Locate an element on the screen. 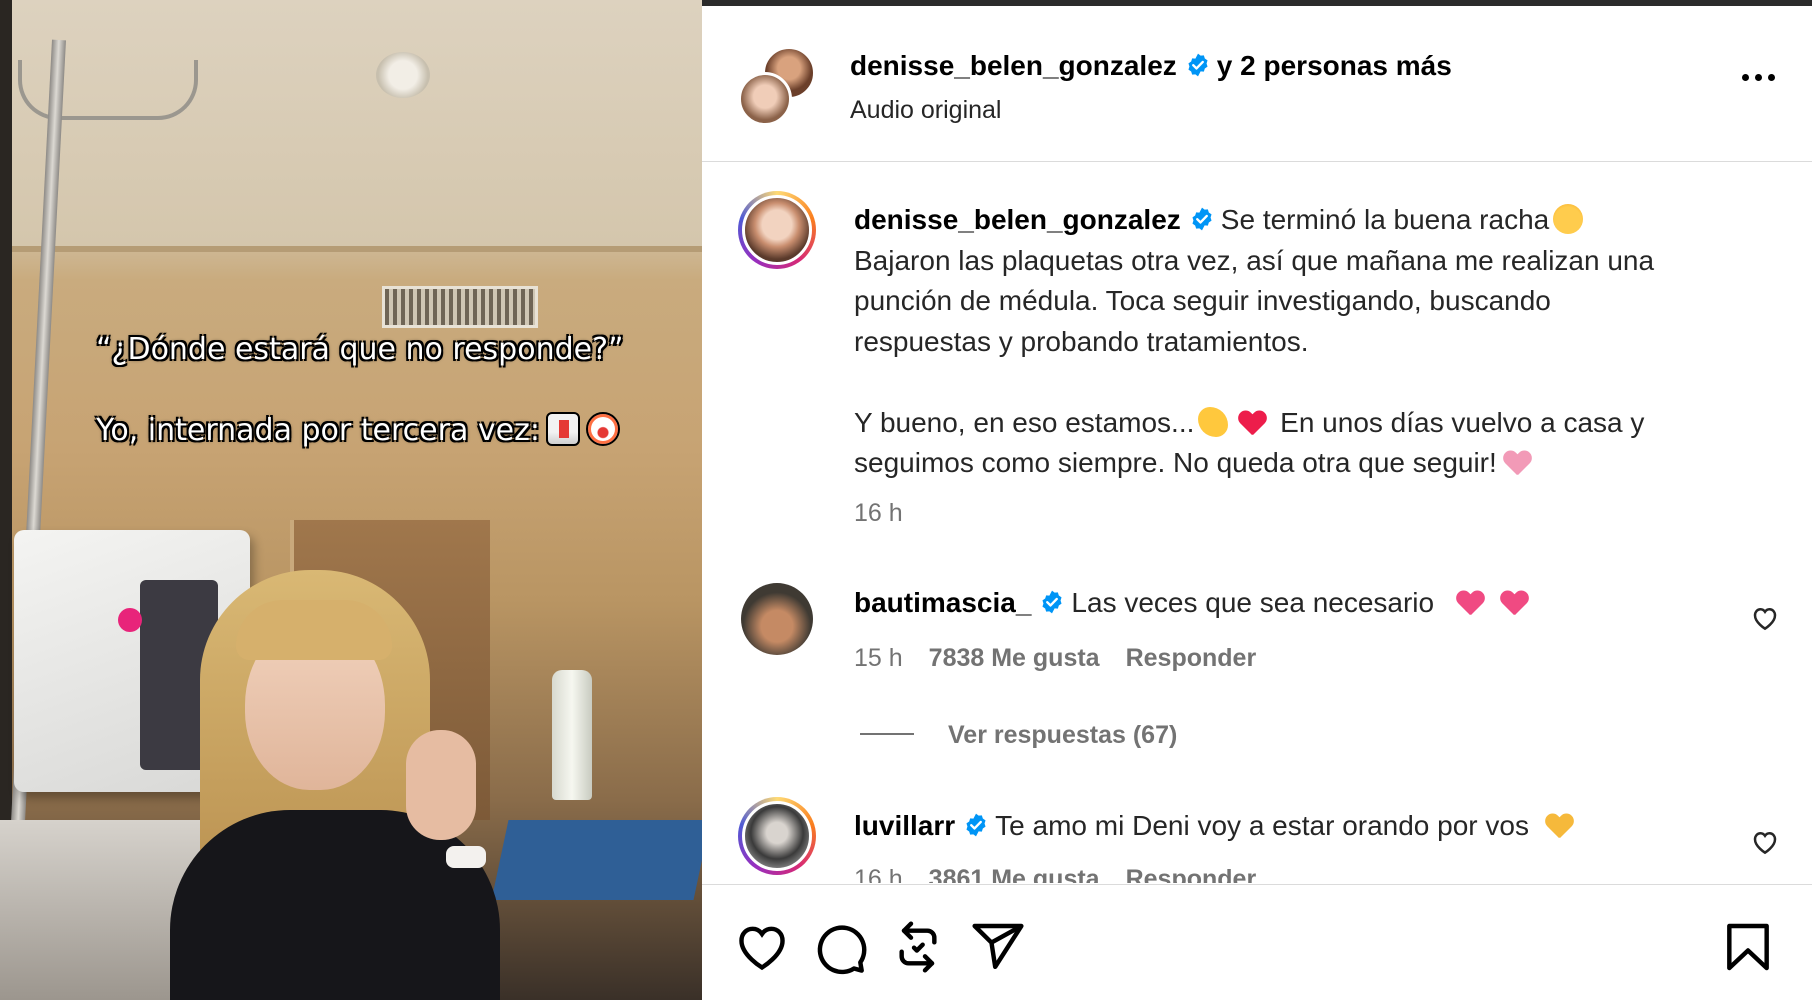  comment-timestamp: 16 h is located at coordinates (878, 874).